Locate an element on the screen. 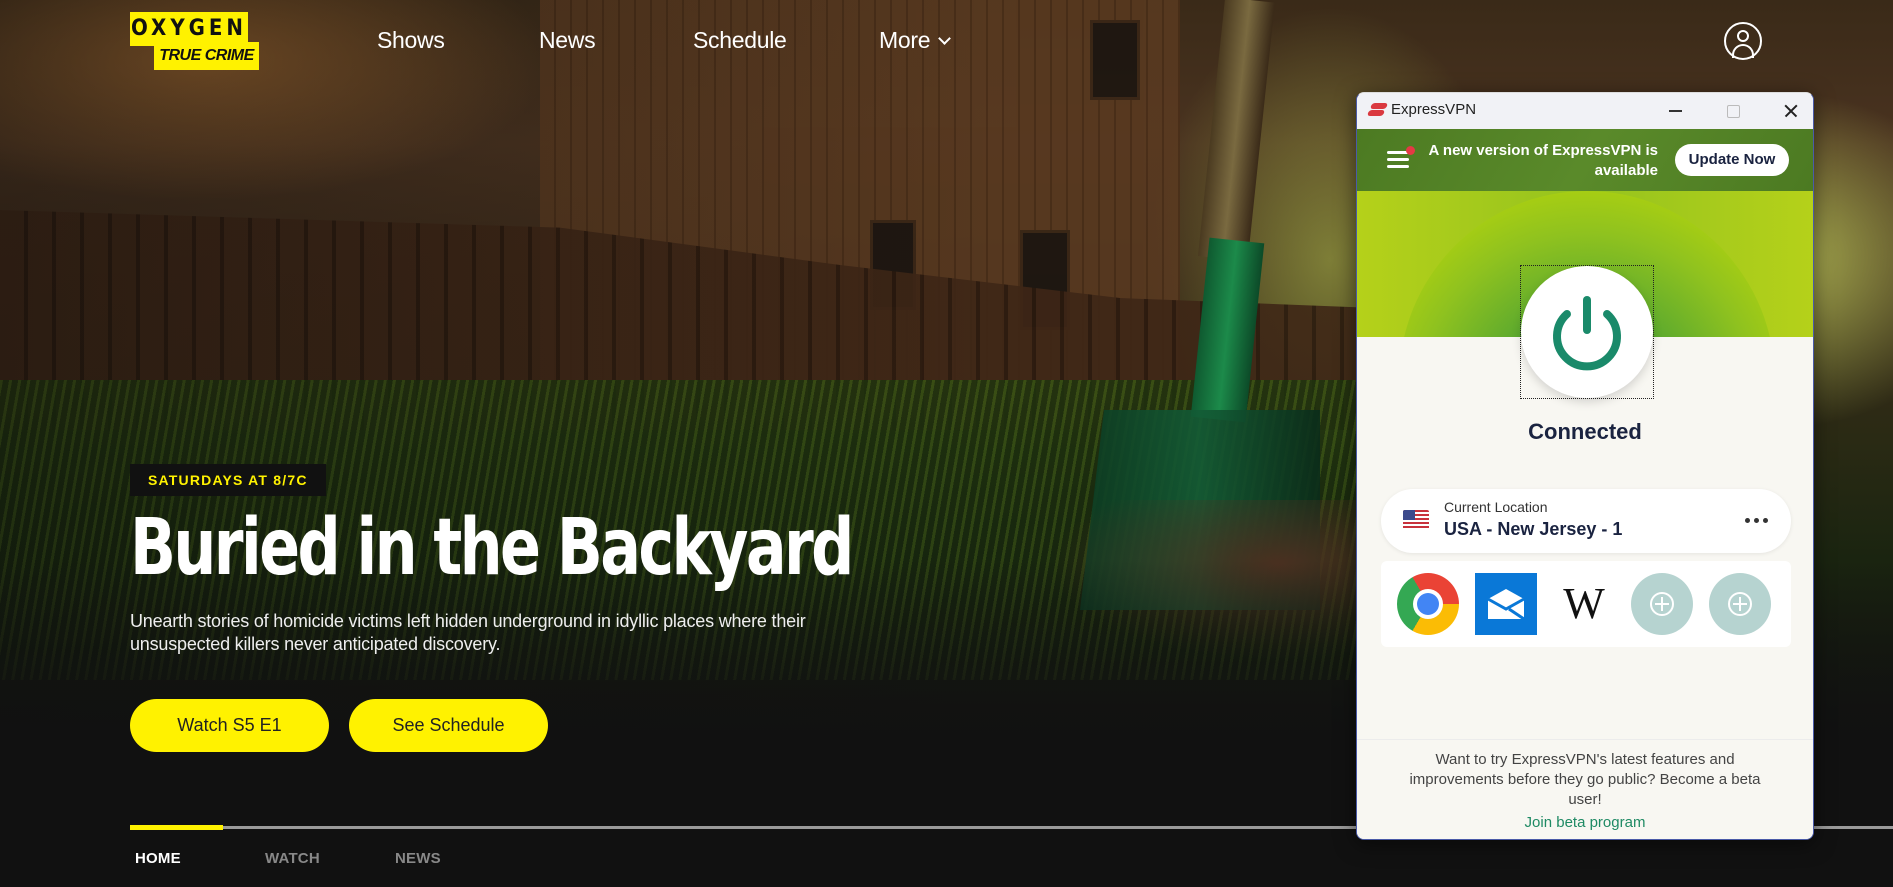  hamburger-menu-icon is located at coordinates (1401, 157).